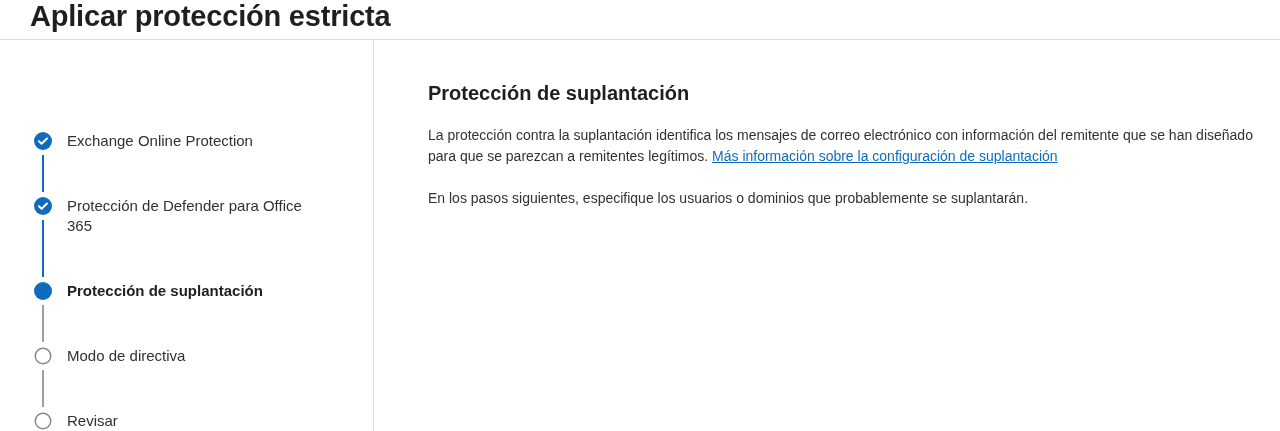  Describe the element at coordinates (197, 238) in the screenshot. I see `step-label: Protección de Defender para Office 365` at that location.